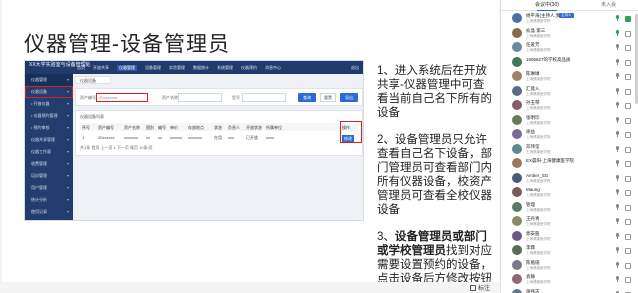 The height and width of the screenshot is (293, 638). I want to click on annotate-label: 标注, so click(484, 289).